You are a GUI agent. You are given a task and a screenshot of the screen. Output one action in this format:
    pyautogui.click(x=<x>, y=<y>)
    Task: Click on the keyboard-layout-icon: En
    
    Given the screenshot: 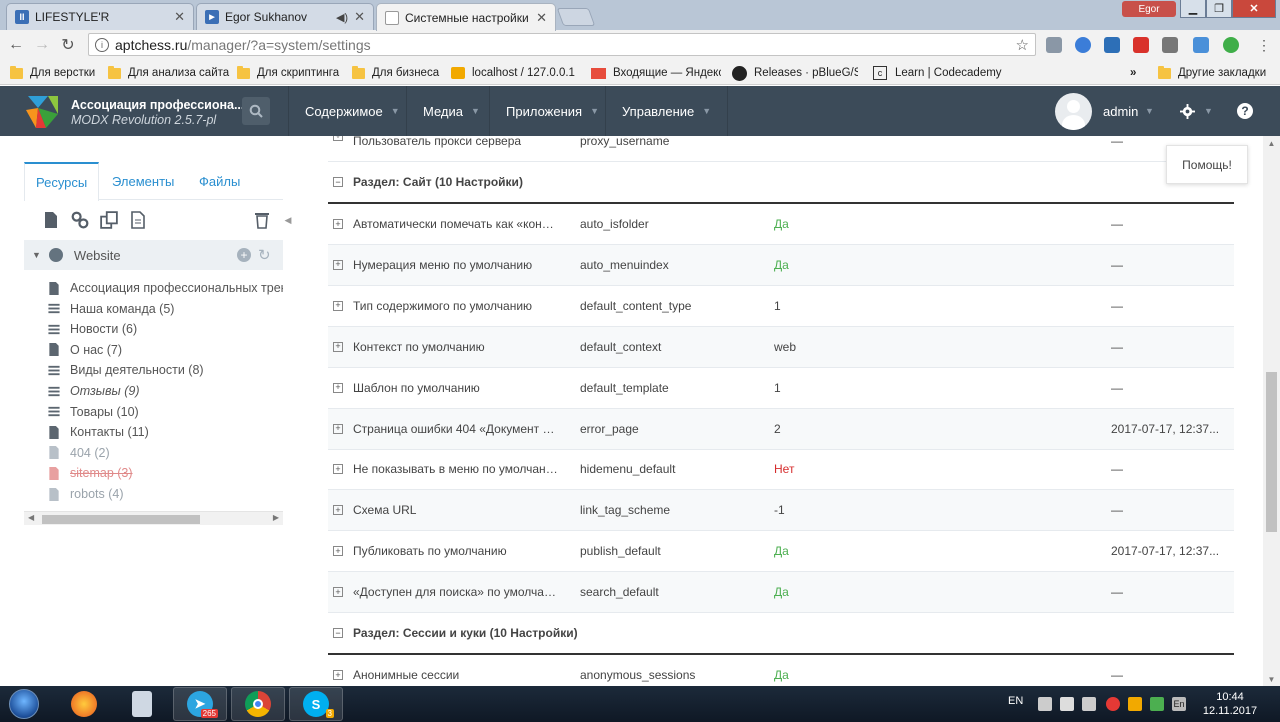 What is the action you would take?
    pyautogui.click(x=1179, y=704)
    